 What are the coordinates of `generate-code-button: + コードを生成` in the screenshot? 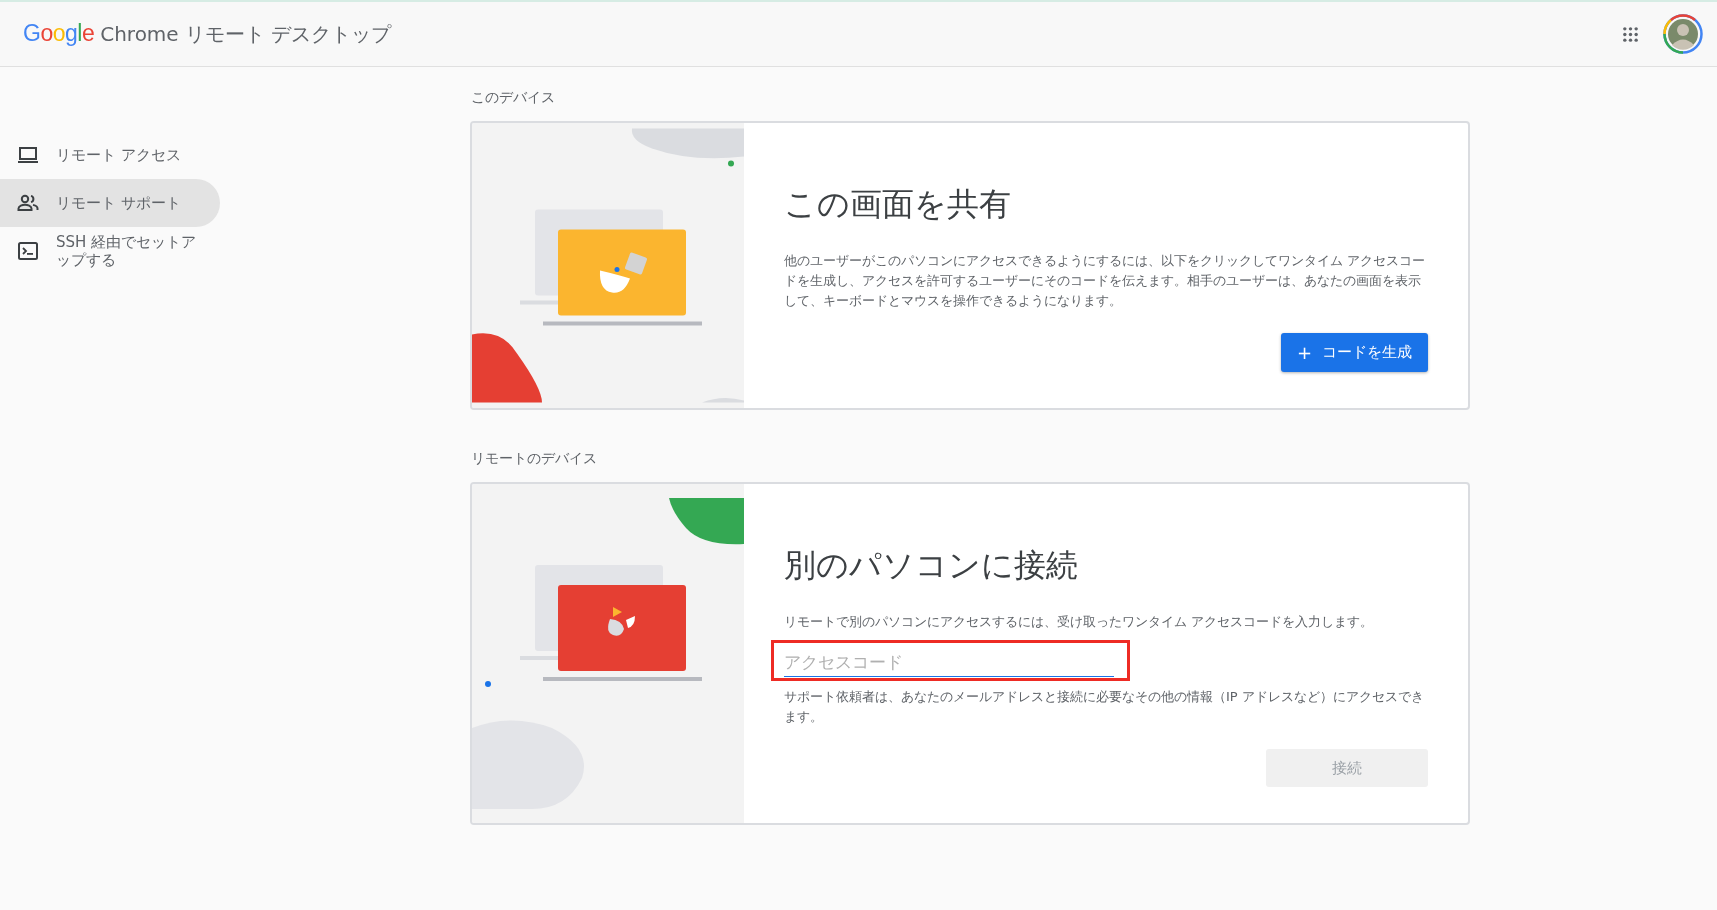 It's located at (1354, 352).